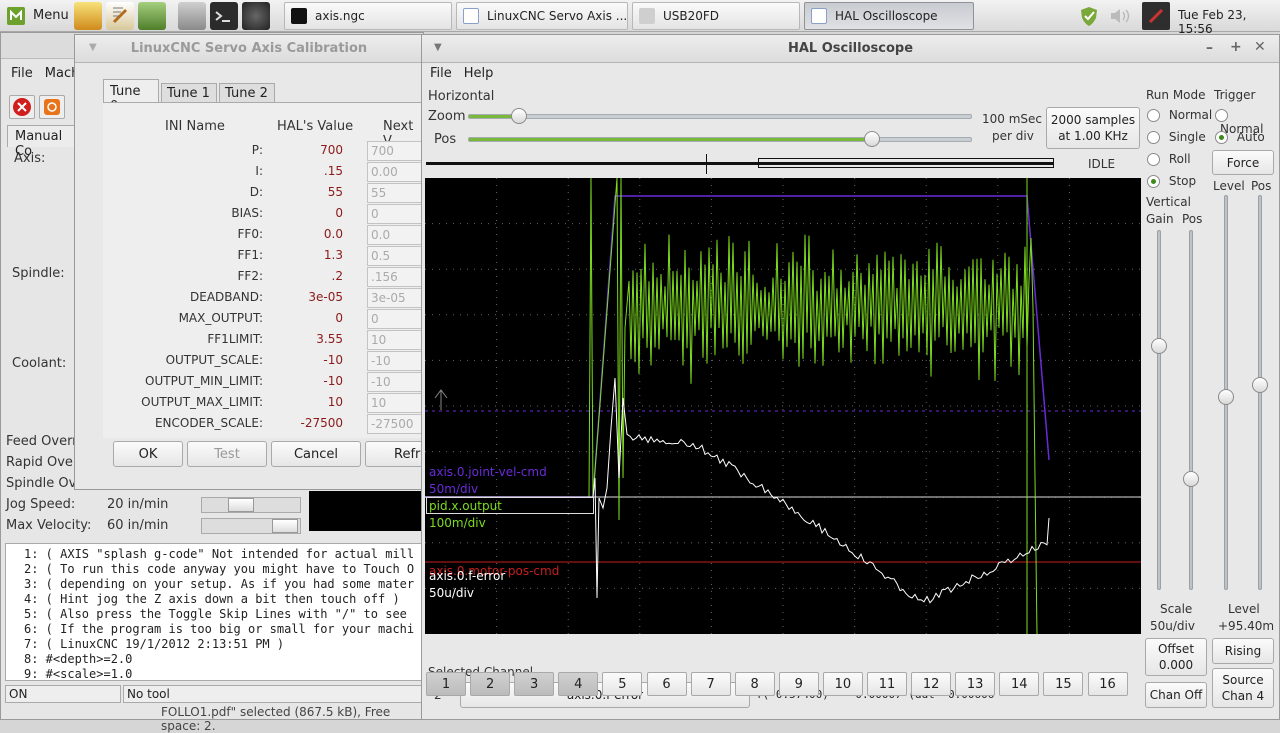  I want to click on radio-selected-icon, so click(1153, 181).